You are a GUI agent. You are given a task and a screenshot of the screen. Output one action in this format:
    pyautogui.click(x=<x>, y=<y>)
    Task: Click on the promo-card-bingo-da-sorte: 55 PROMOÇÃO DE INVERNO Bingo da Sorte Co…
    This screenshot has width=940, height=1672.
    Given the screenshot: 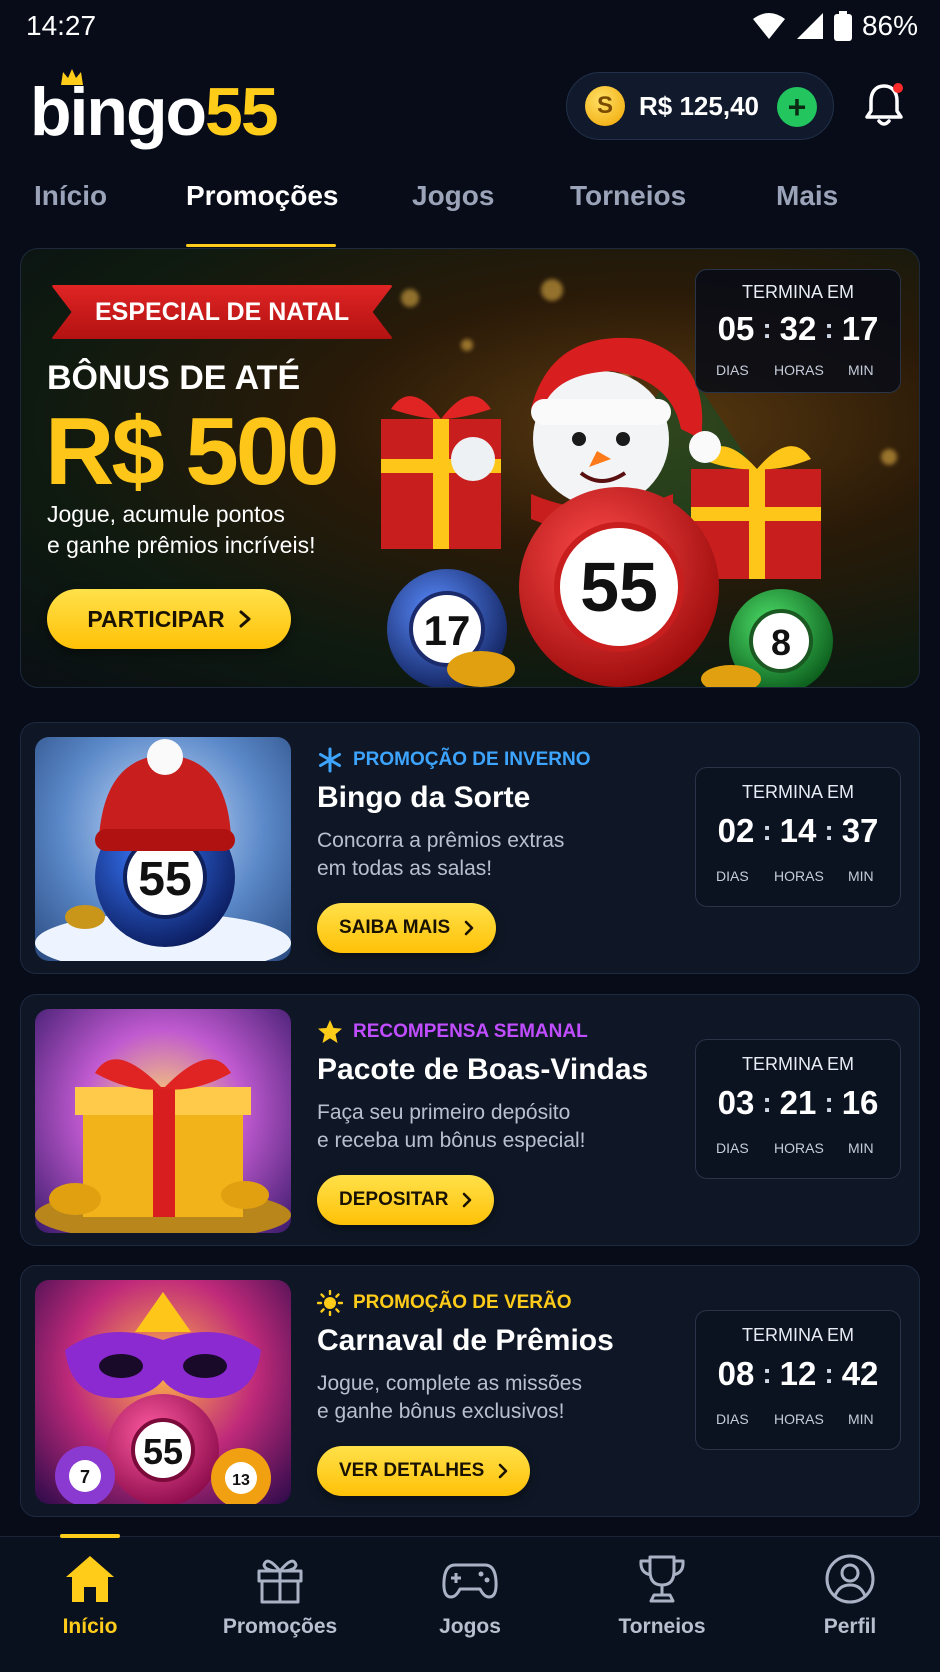 What is the action you would take?
    pyautogui.click(x=470, y=848)
    